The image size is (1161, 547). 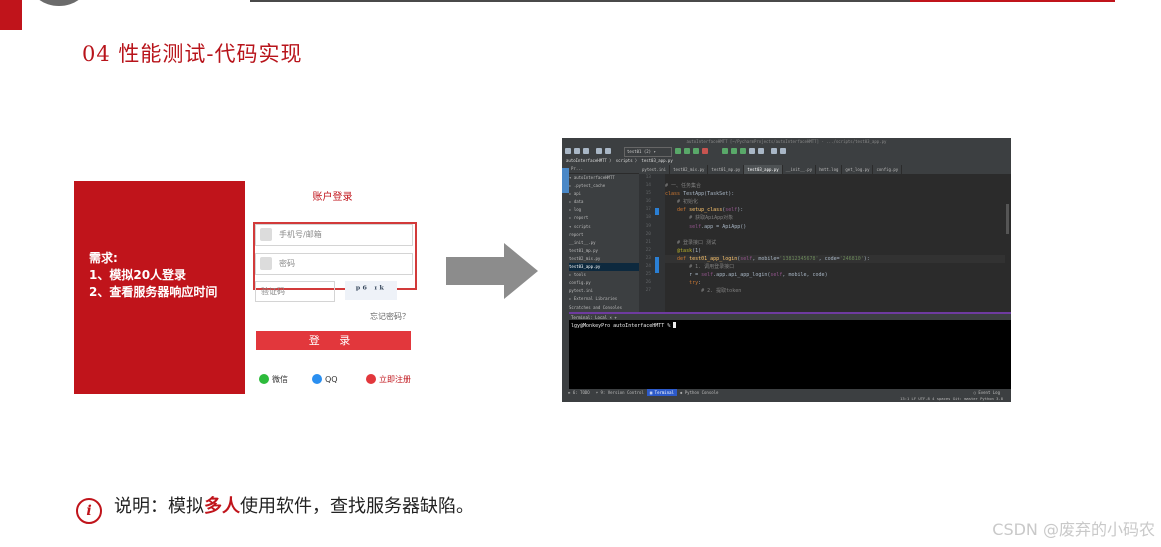 What do you see at coordinates (335, 256) in the screenshot?
I see `highlight-outline` at bounding box center [335, 256].